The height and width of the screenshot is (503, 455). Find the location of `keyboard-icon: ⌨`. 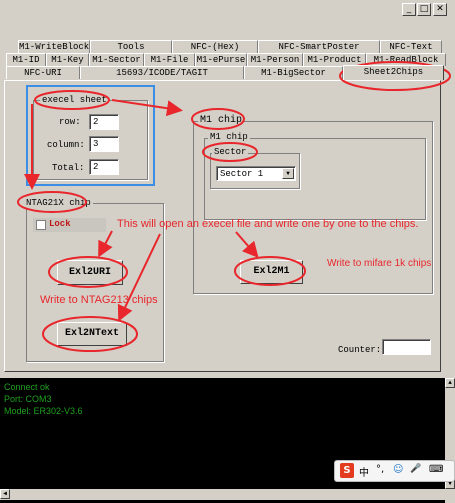

keyboard-icon: ⌨ is located at coordinates (436, 469).